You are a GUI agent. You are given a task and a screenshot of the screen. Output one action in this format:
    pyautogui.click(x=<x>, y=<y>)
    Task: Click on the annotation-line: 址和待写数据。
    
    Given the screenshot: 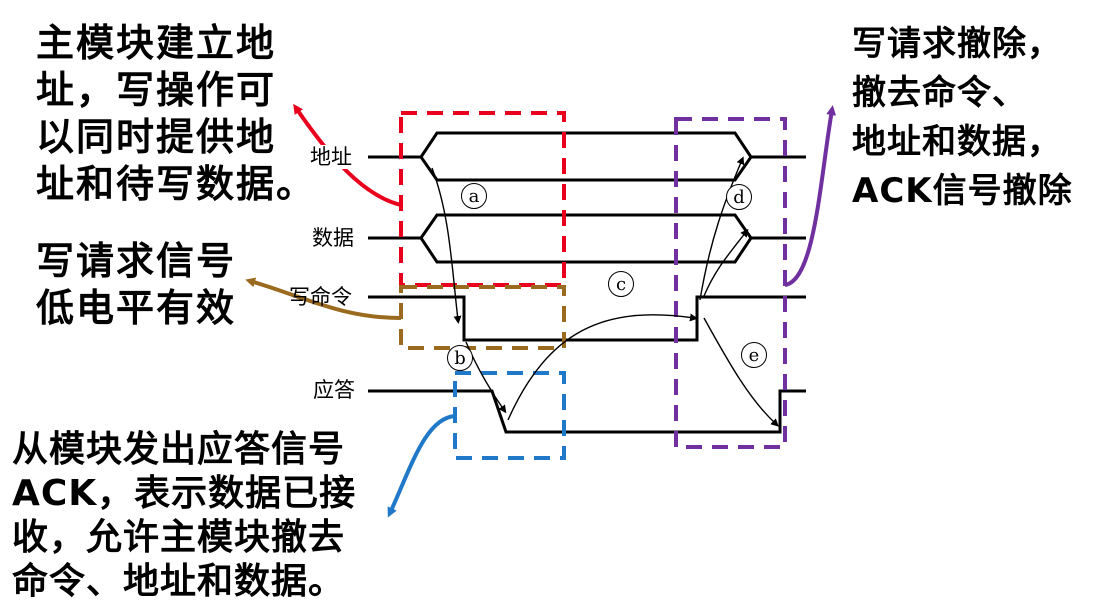 What is the action you would take?
    pyautogui.click(x=176, y=184)
    